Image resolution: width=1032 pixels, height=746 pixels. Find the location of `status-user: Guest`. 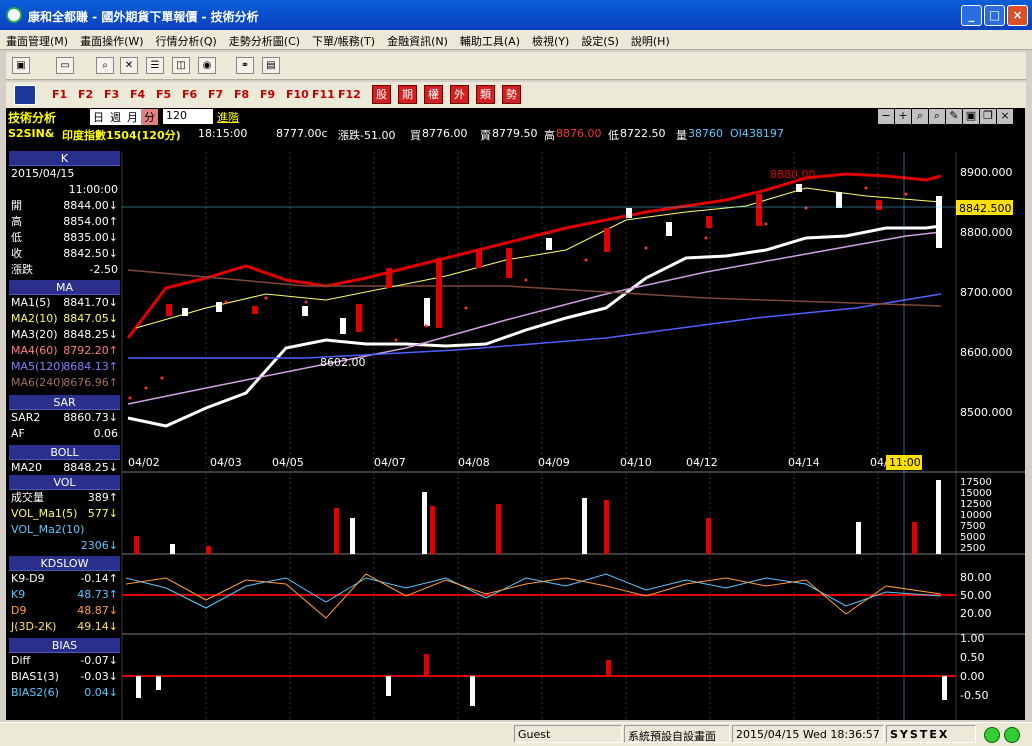

status-user: Guest is located at coordinates (568, 734).